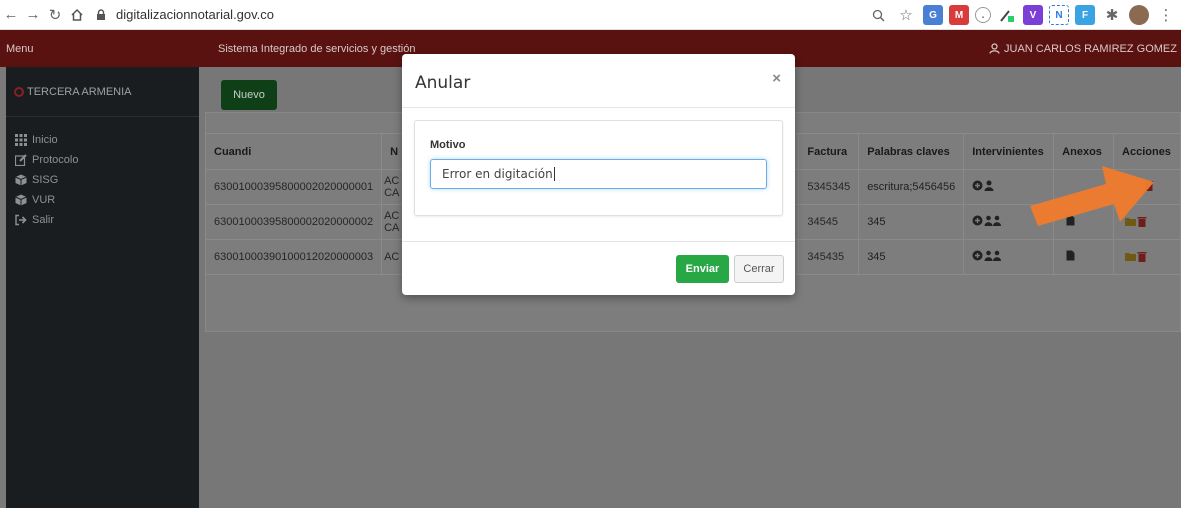 This screenshot has height=508, width=1181. I want to click on annotation-arrow-icon, so click(1092, 196).